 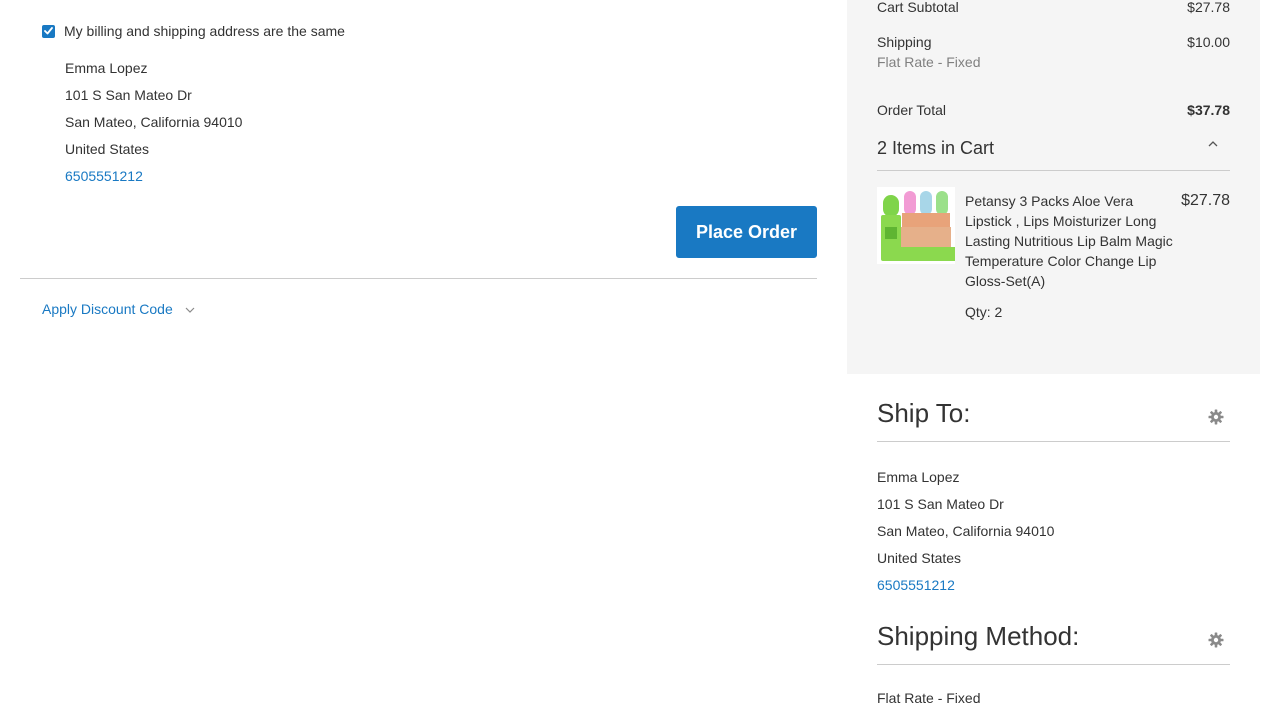 What do you see at coordinates (1053, 110) in the screenshot?
I see `order-total-row: Order Total $37.78` at bounding box center [1053, 110].